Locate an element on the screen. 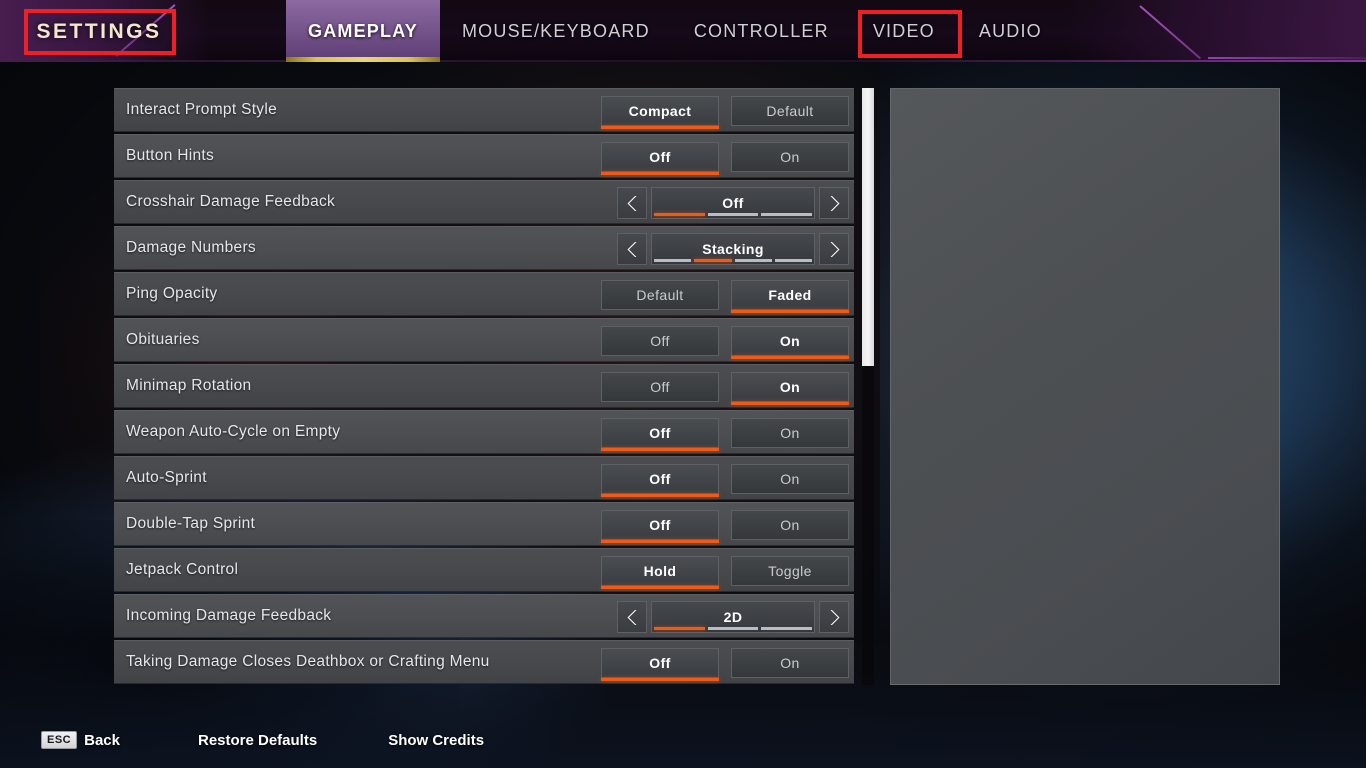  restore-defaults-label: Restore Defaults is located at coordinates (257, 740).